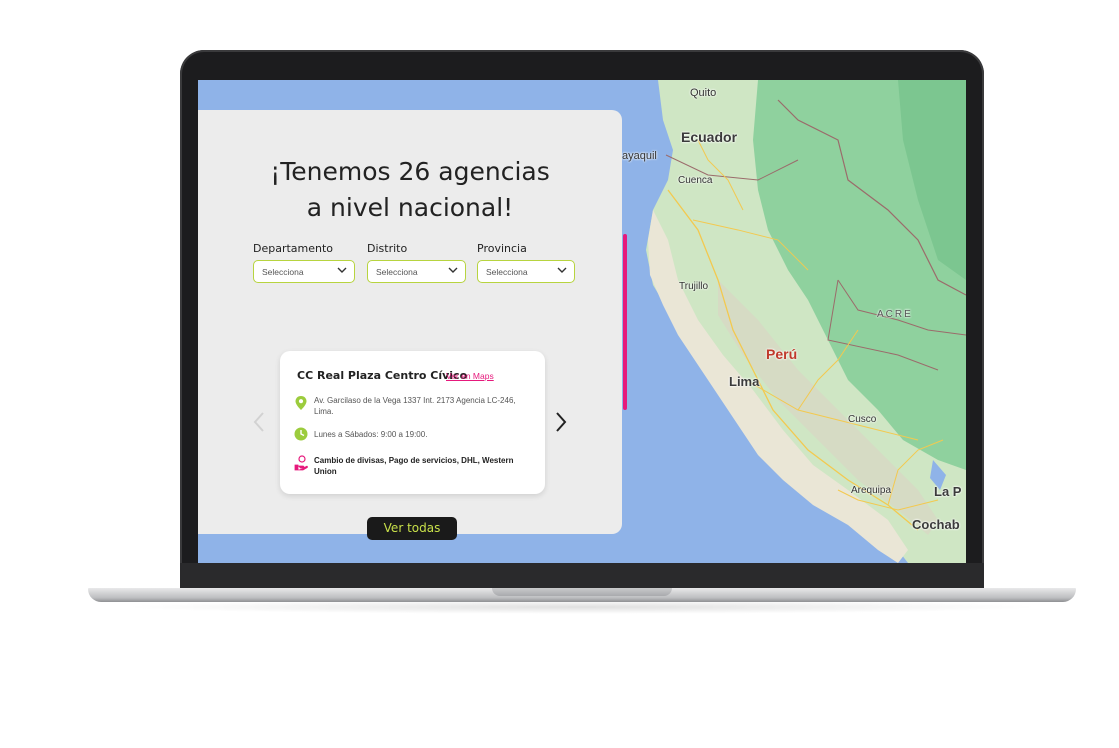 The height and width of the screenshot is (748, 1119). Describe the element at coordinates (412, 528) in the screenshot. I see `ver-todas-button: Ver todas` at that location.